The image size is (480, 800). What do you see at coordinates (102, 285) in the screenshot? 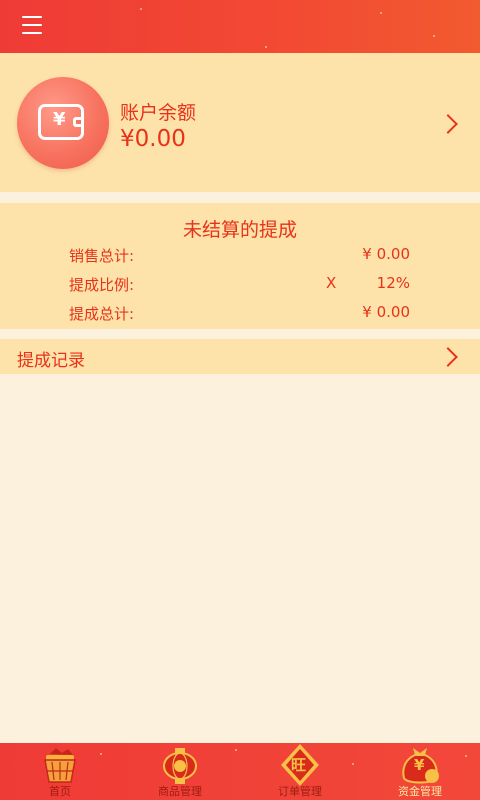
I see `commission-rate-label: 提成比例:` at bounding box center [102, 285].